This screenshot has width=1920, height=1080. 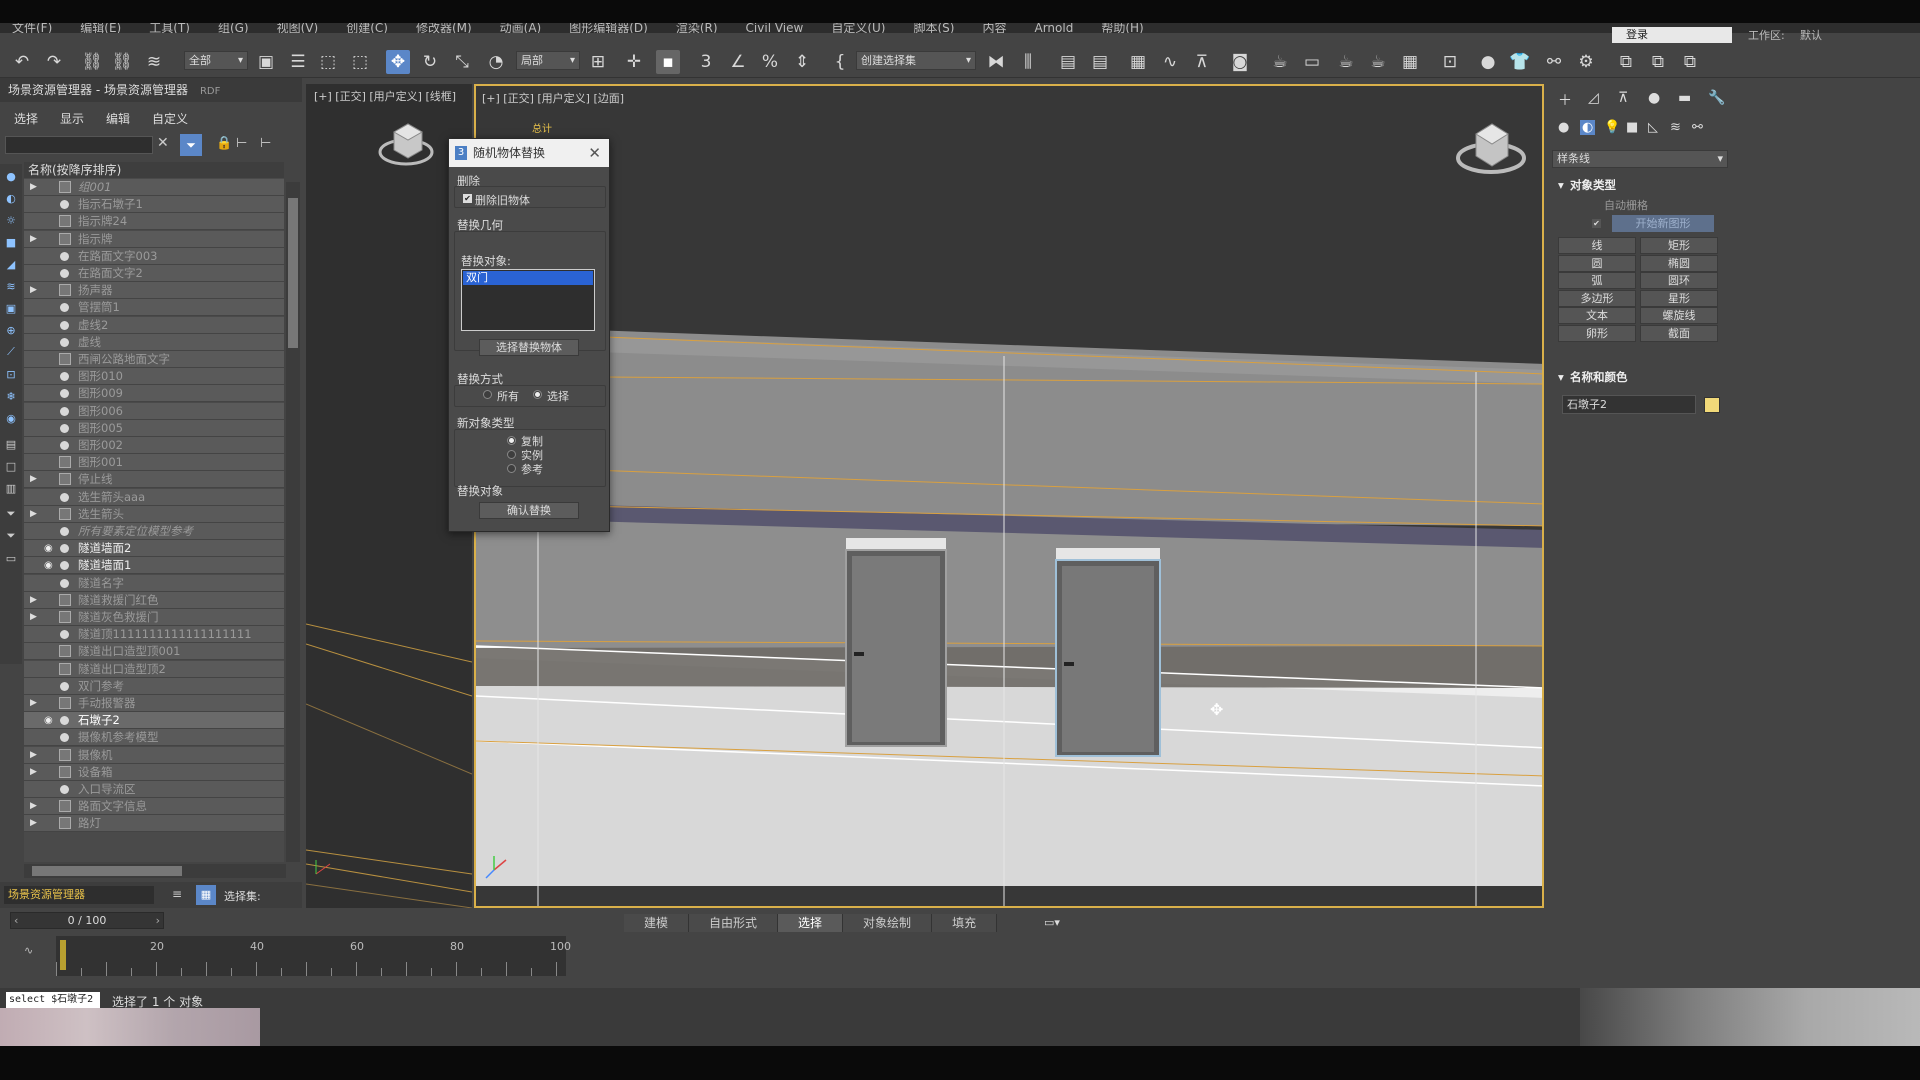 What do you see at coordinates (154, 824) in the screenshot?
I see `list-item: ▶ 路灯` at bounding box center [154, 824].